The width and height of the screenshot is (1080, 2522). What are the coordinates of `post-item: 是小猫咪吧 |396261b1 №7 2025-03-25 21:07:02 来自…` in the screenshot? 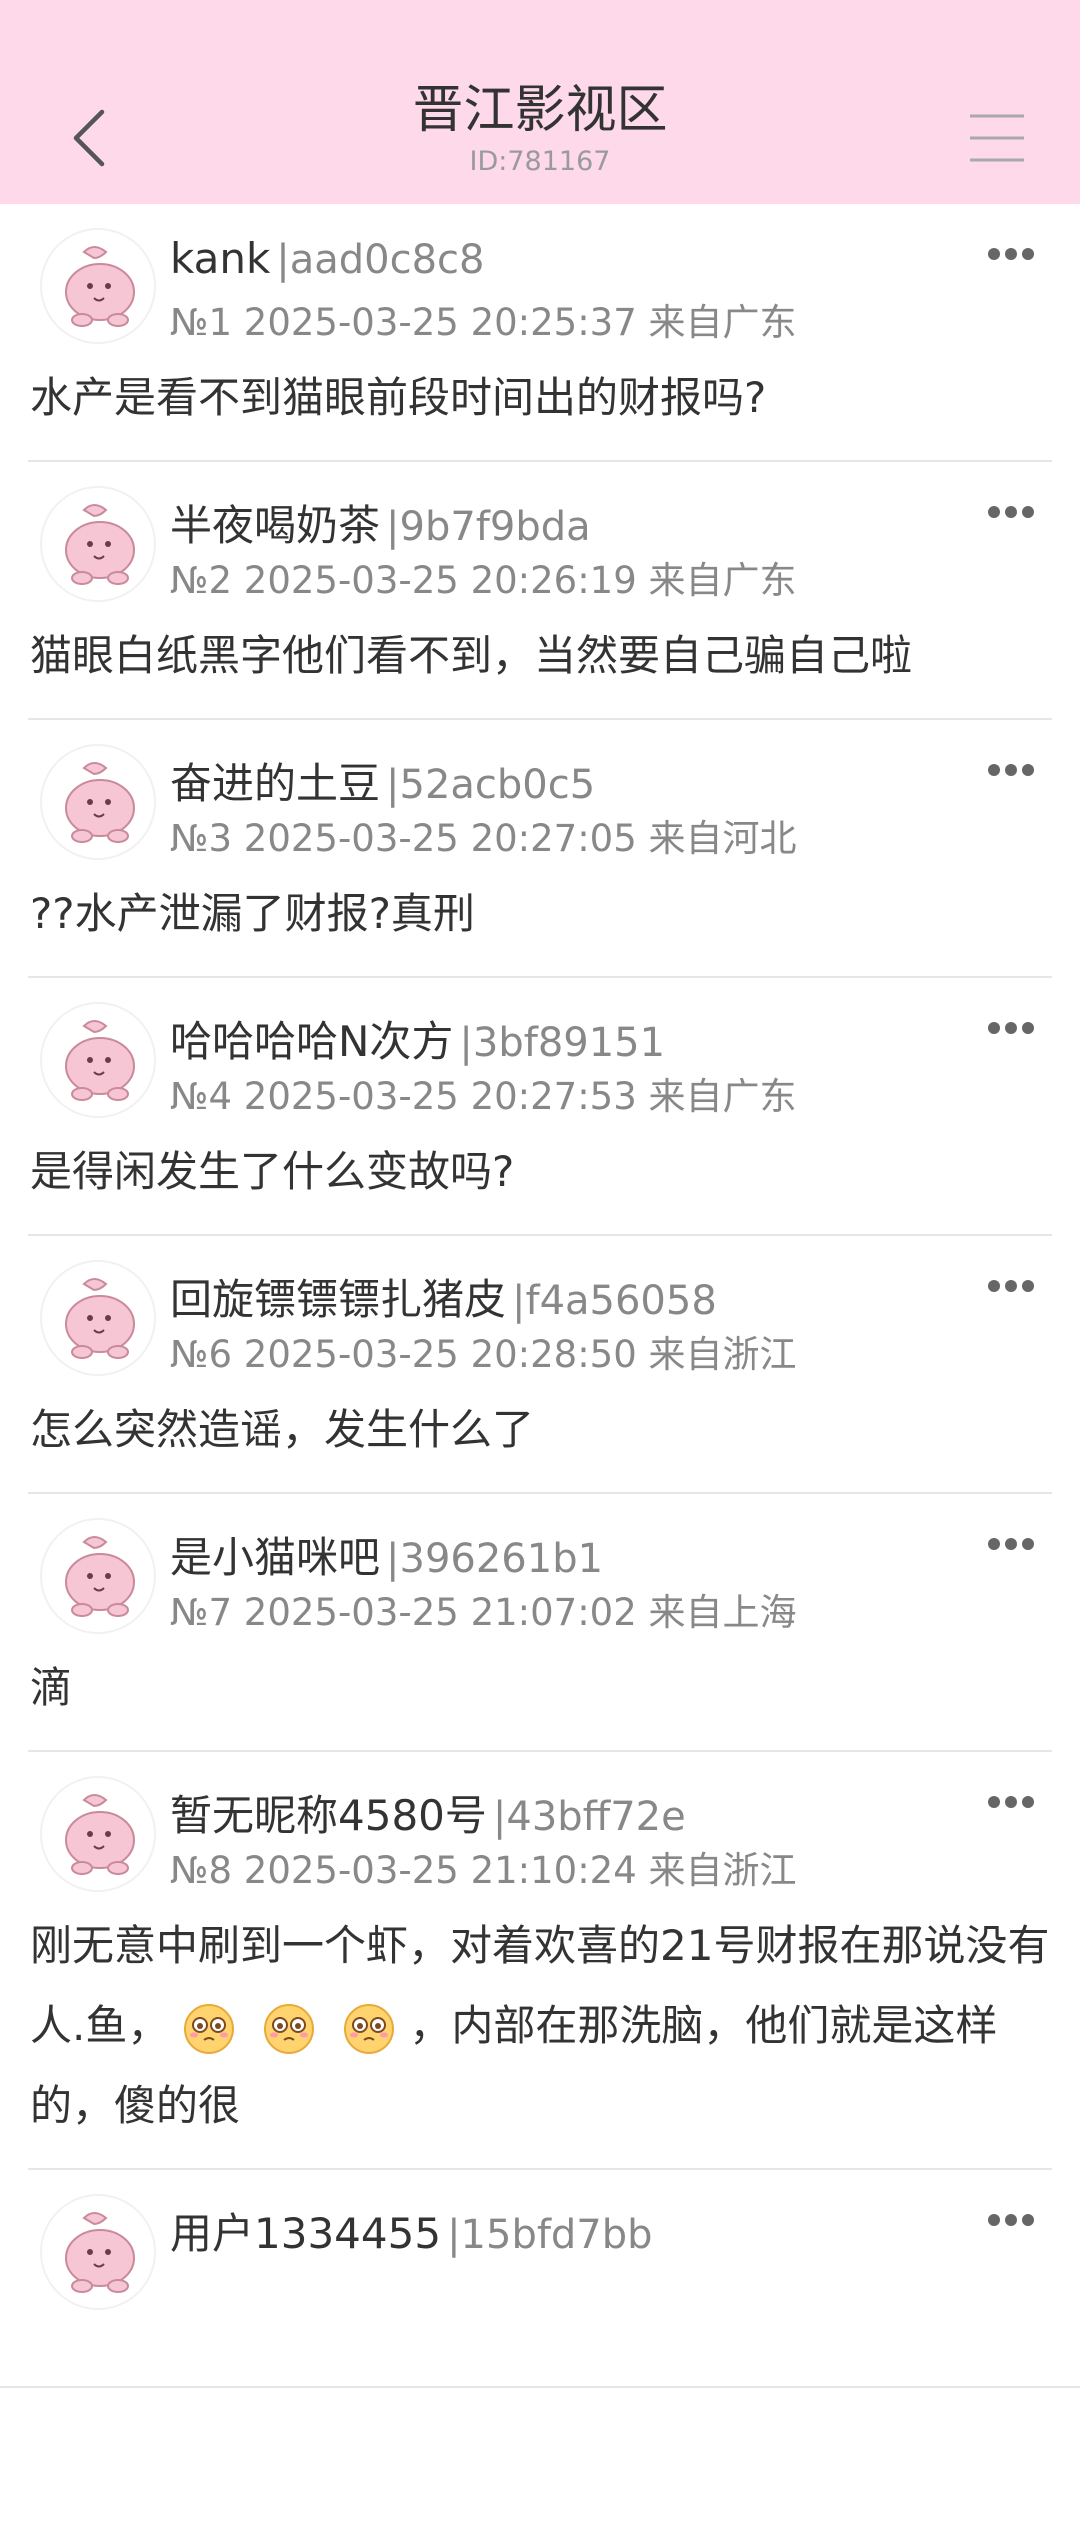 It's located at (540, 1623).